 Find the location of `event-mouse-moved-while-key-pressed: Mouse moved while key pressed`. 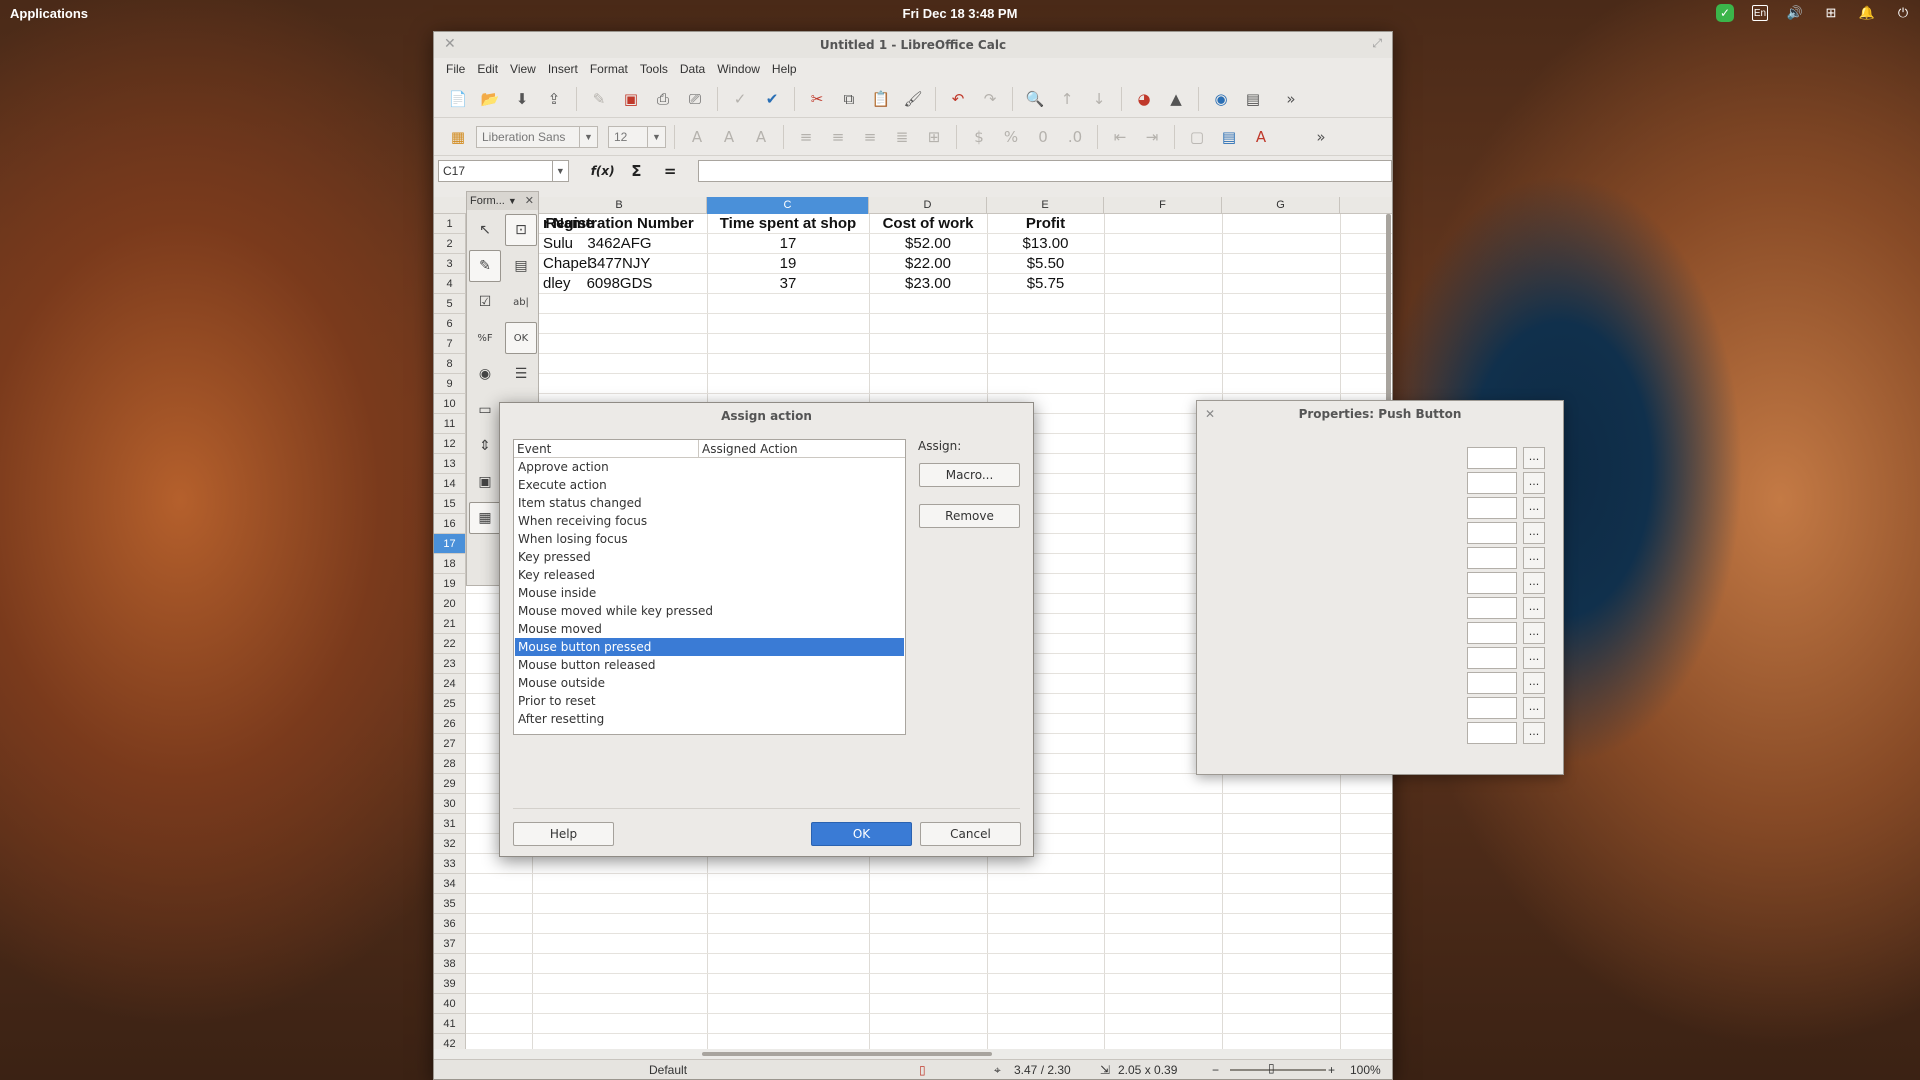

event-mouse-moved-while-key-pressed: Mouse moved while key pressed is located at coordinates (709, 611).